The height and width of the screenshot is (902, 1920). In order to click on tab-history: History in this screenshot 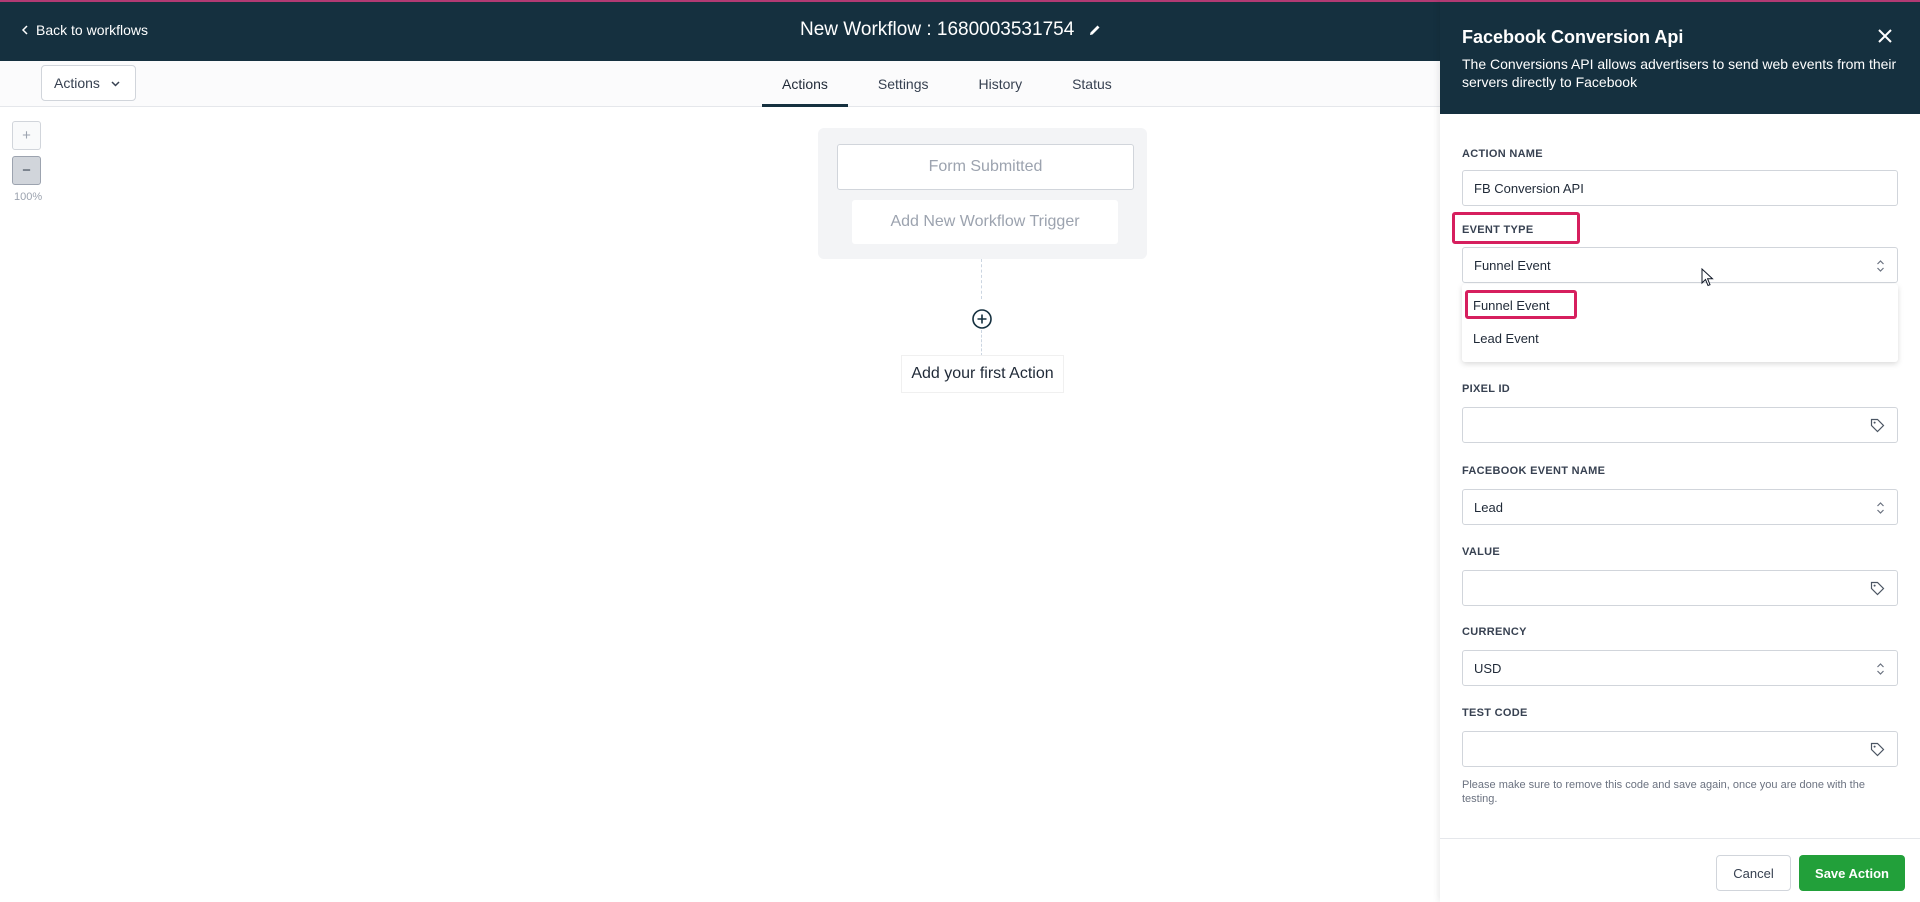, I will do `click(1001, 84)`.